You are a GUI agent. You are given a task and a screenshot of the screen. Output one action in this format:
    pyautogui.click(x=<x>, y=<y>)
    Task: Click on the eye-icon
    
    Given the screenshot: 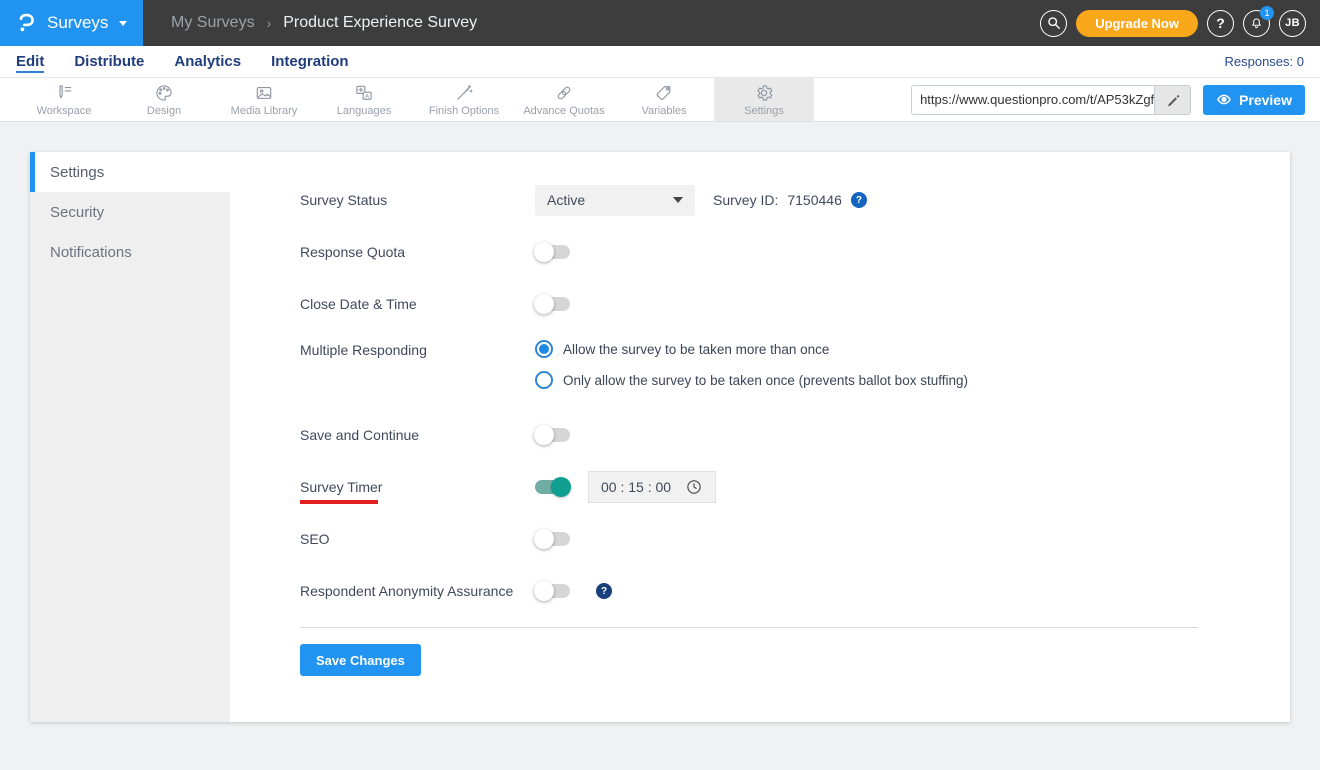 What is the action you would take?
    pyautogui.click(x=1224, y=99)
    